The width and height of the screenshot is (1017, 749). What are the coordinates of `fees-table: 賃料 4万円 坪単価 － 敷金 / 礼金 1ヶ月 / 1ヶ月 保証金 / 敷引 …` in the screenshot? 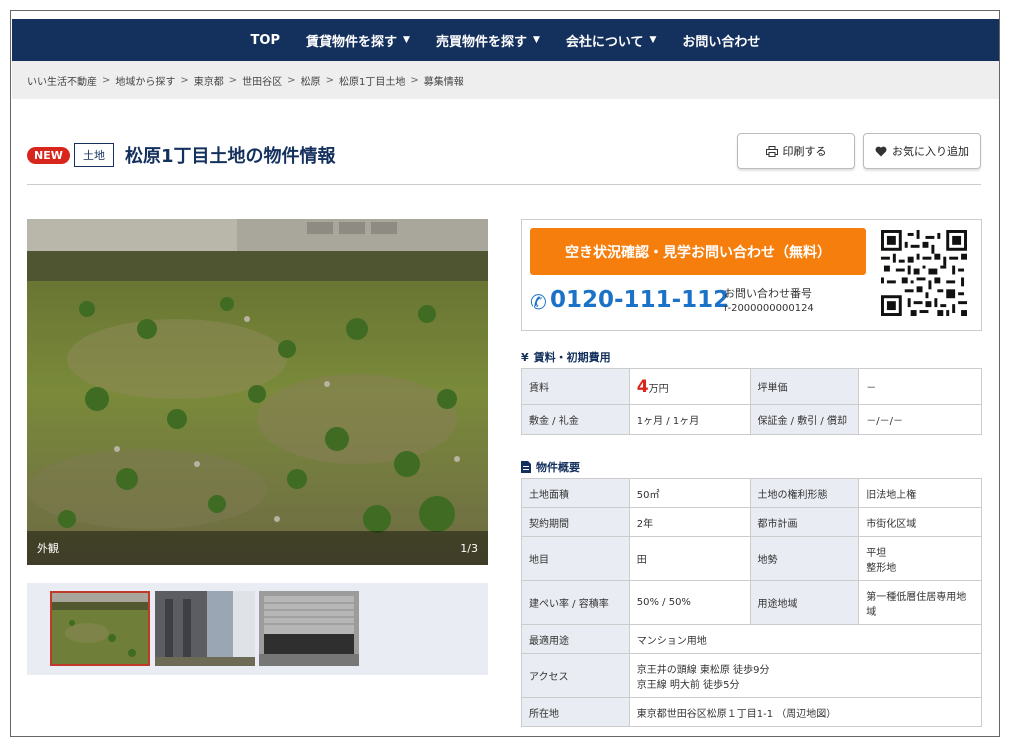 It's located at (751, 401).